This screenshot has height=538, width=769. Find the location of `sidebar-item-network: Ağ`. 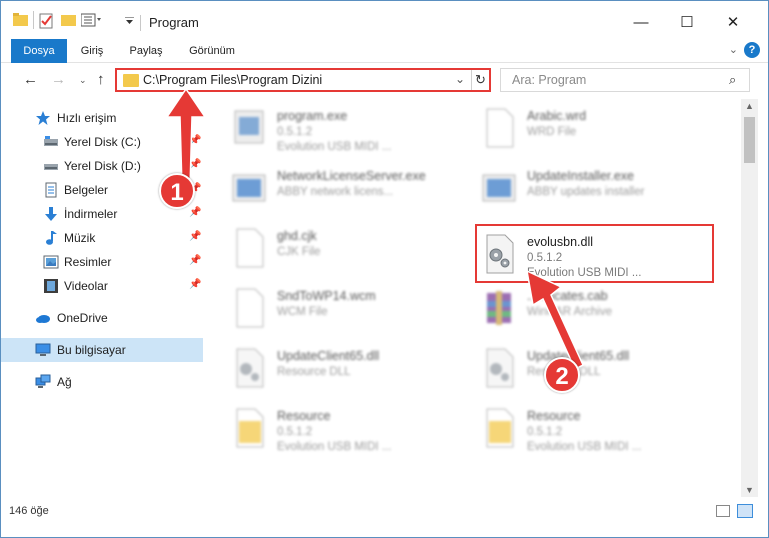

sidebar-item-network: Ağ is located at coordinates (102, 382).